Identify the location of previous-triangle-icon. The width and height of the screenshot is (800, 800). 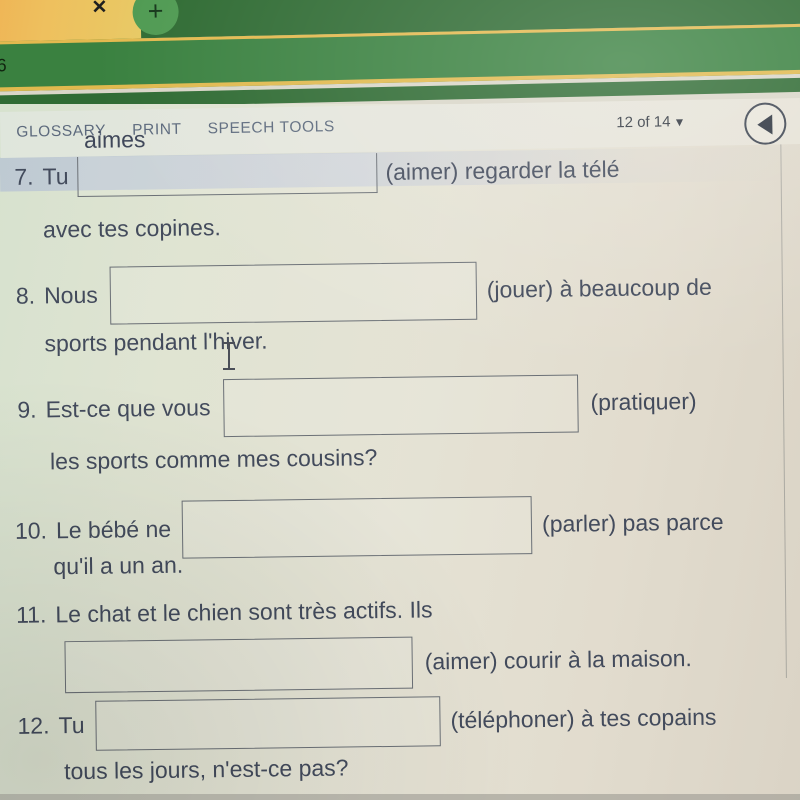
(765, 124).